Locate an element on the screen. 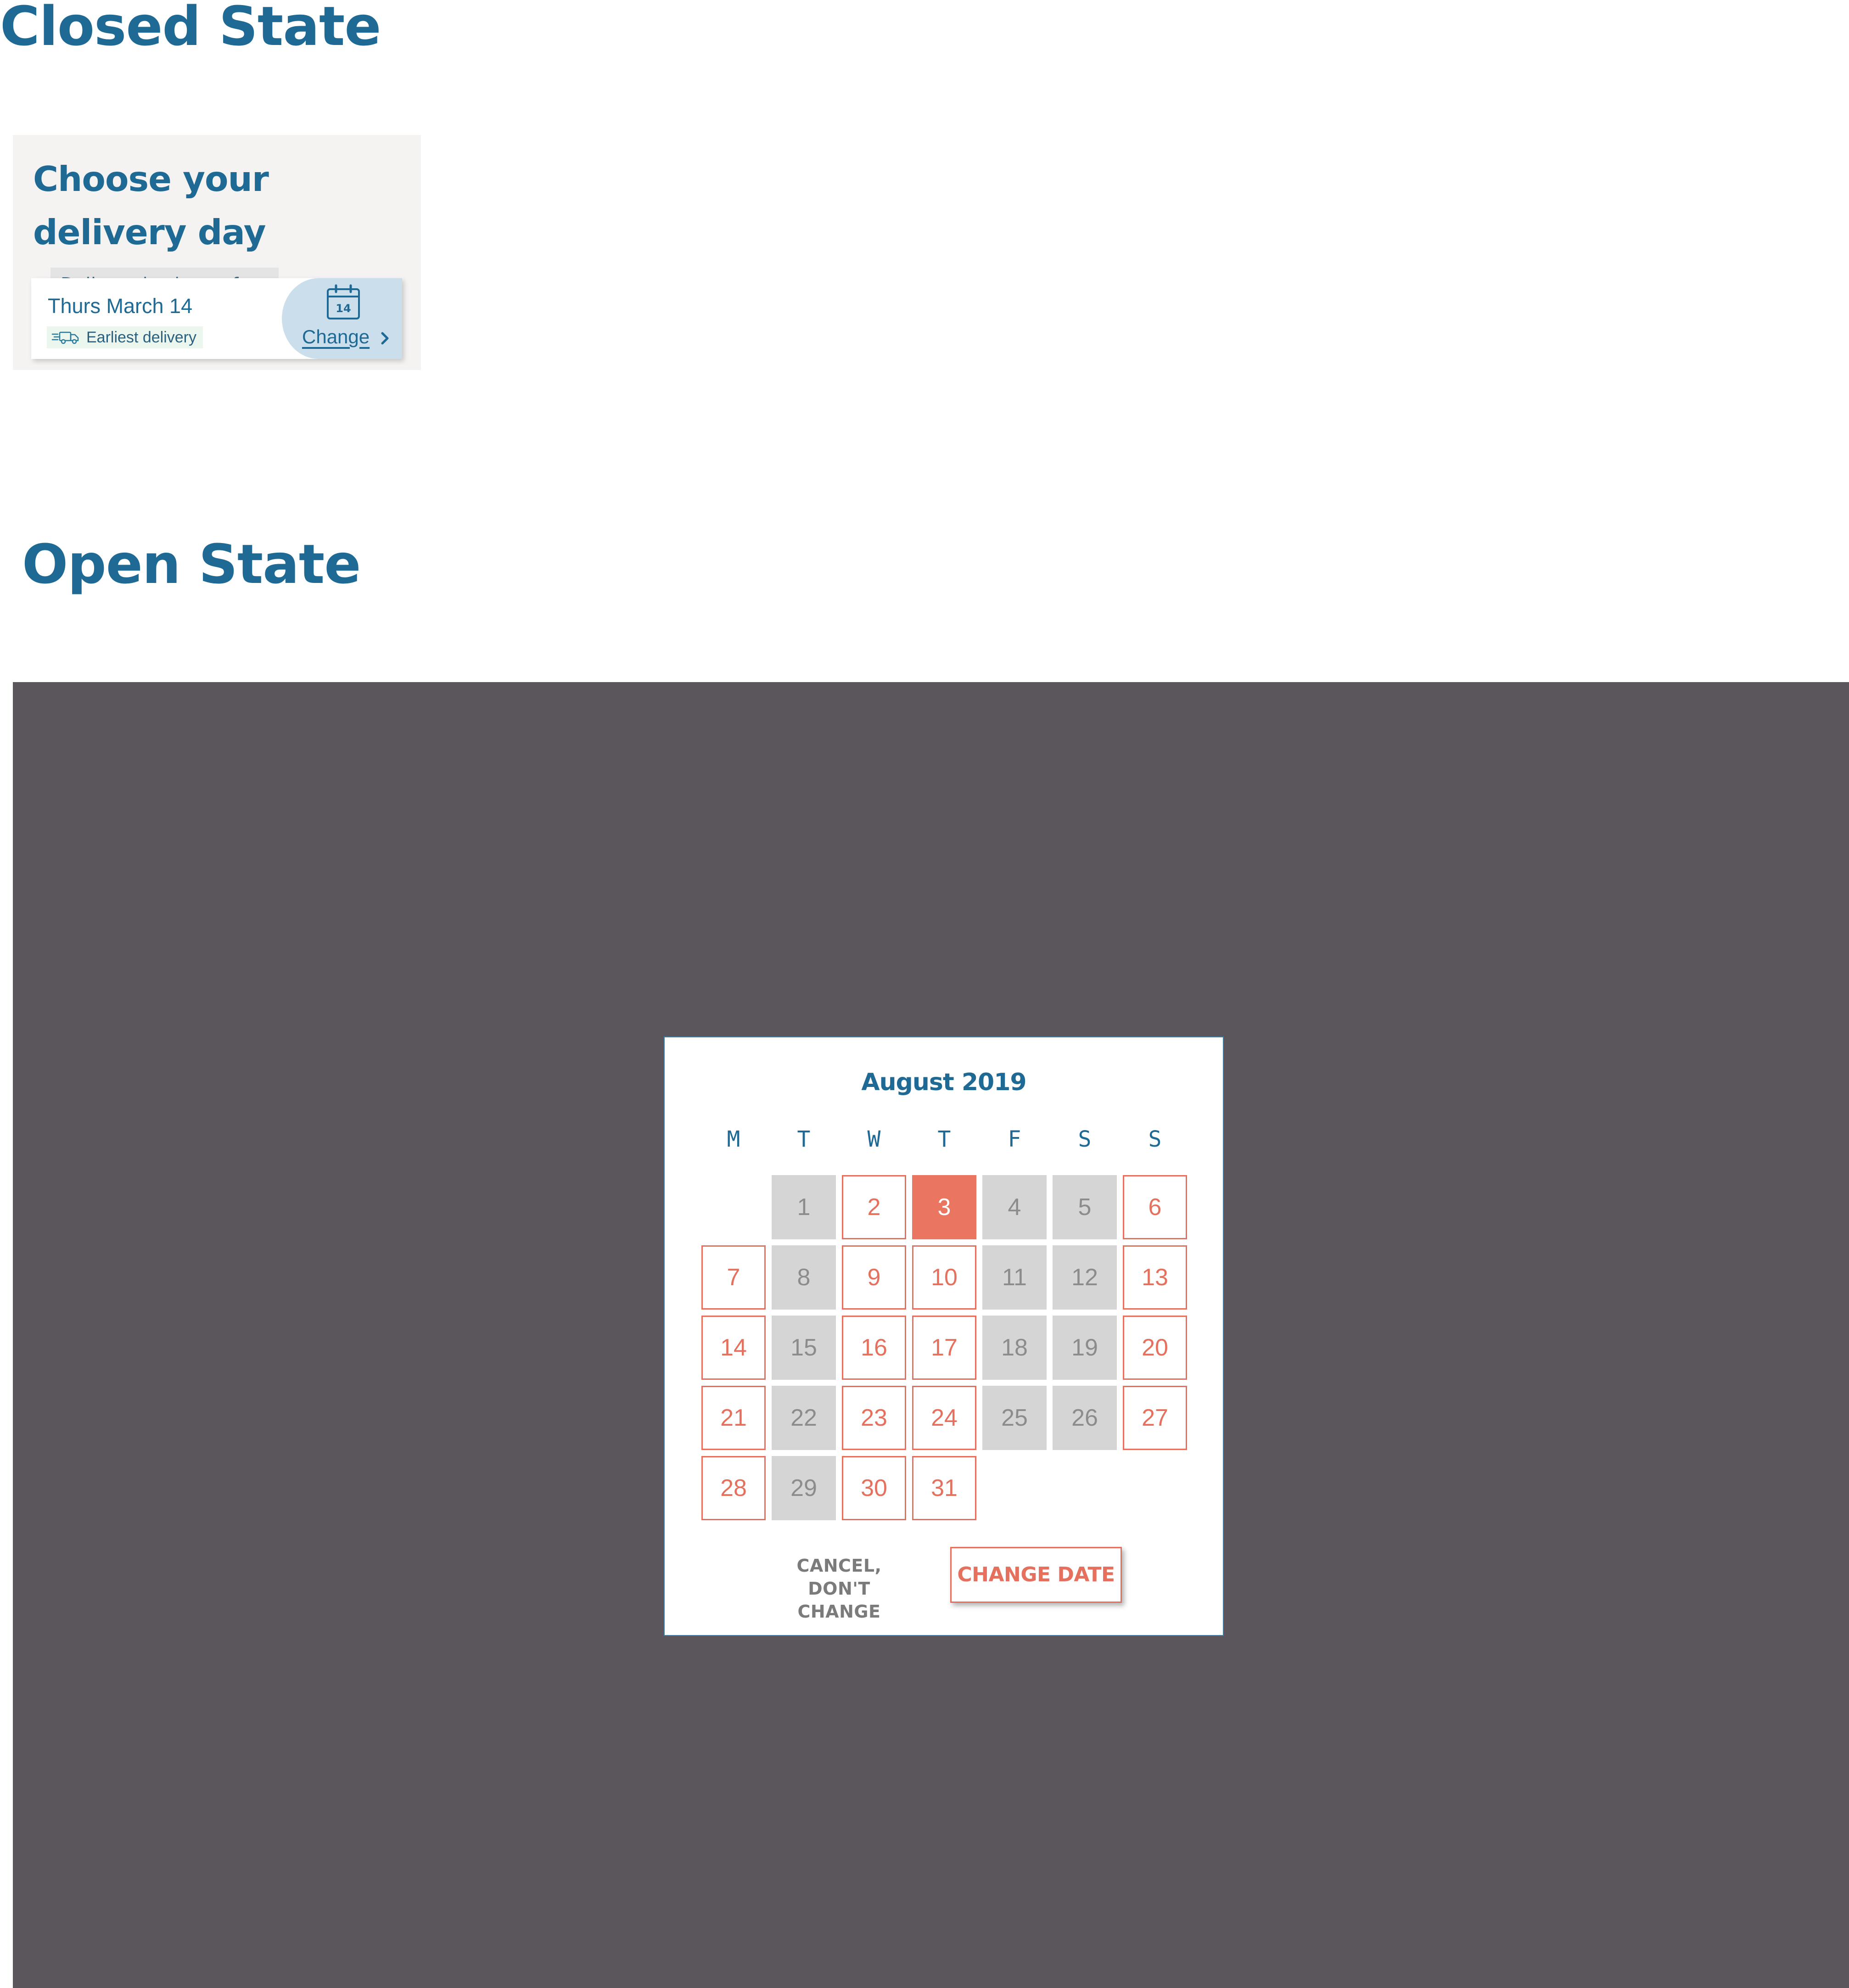  calendar-month-title: August 2019 is located at coordinates (943, 1082).